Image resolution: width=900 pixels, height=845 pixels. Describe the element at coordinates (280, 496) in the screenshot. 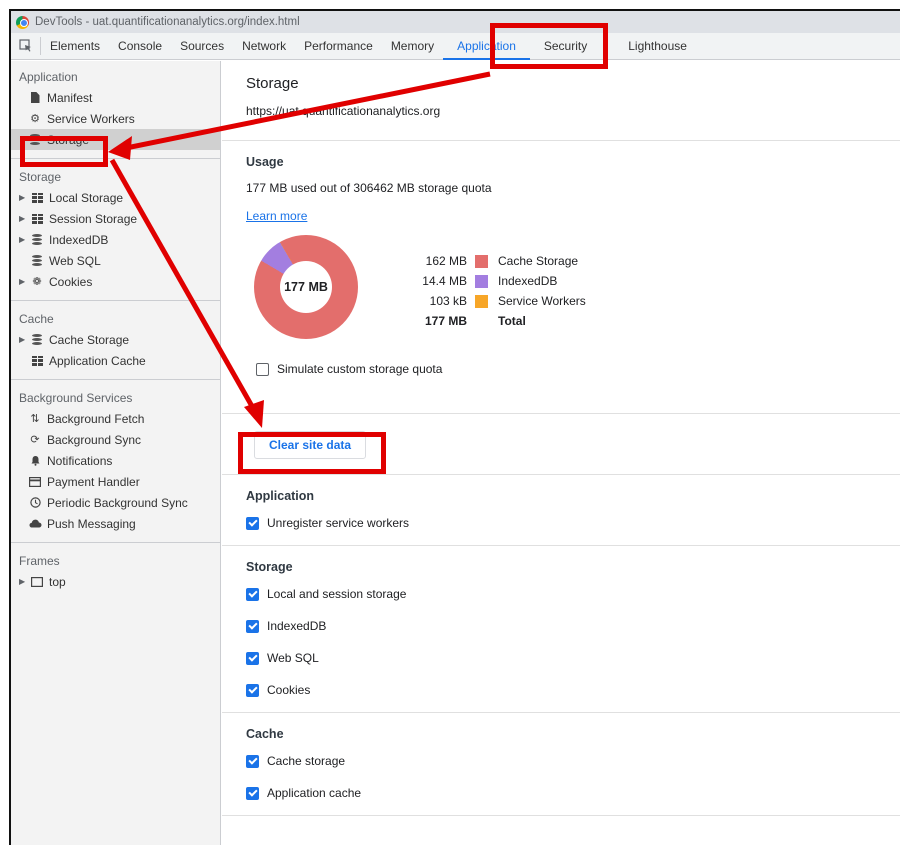

I see `section-heading: Application` at that location.